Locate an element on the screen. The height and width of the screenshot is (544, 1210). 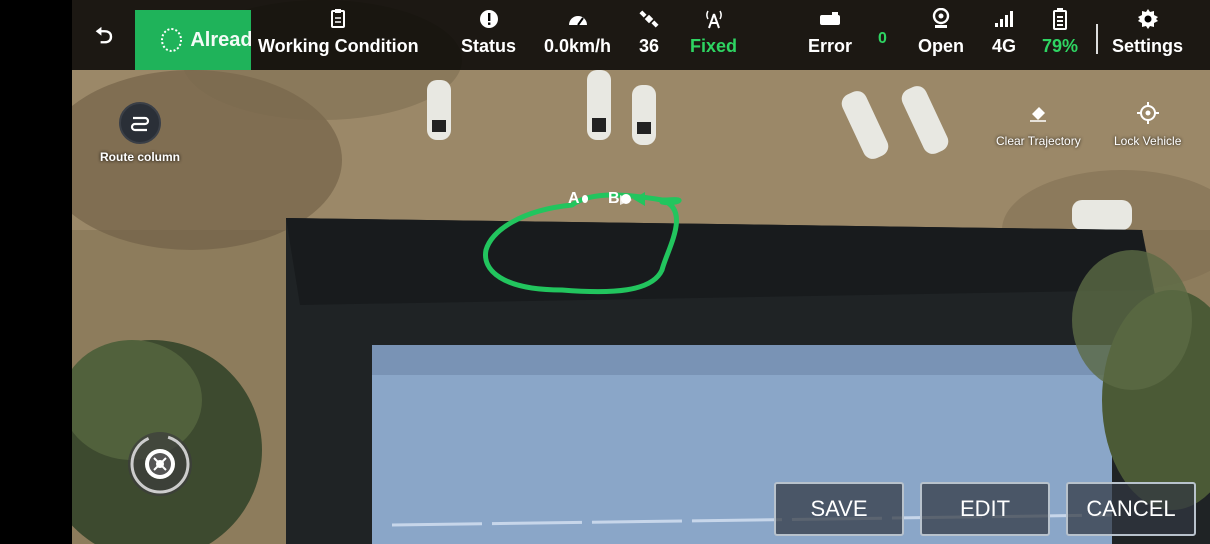
rtk-fix-status: Fixed is located at coordinates (713, 31).